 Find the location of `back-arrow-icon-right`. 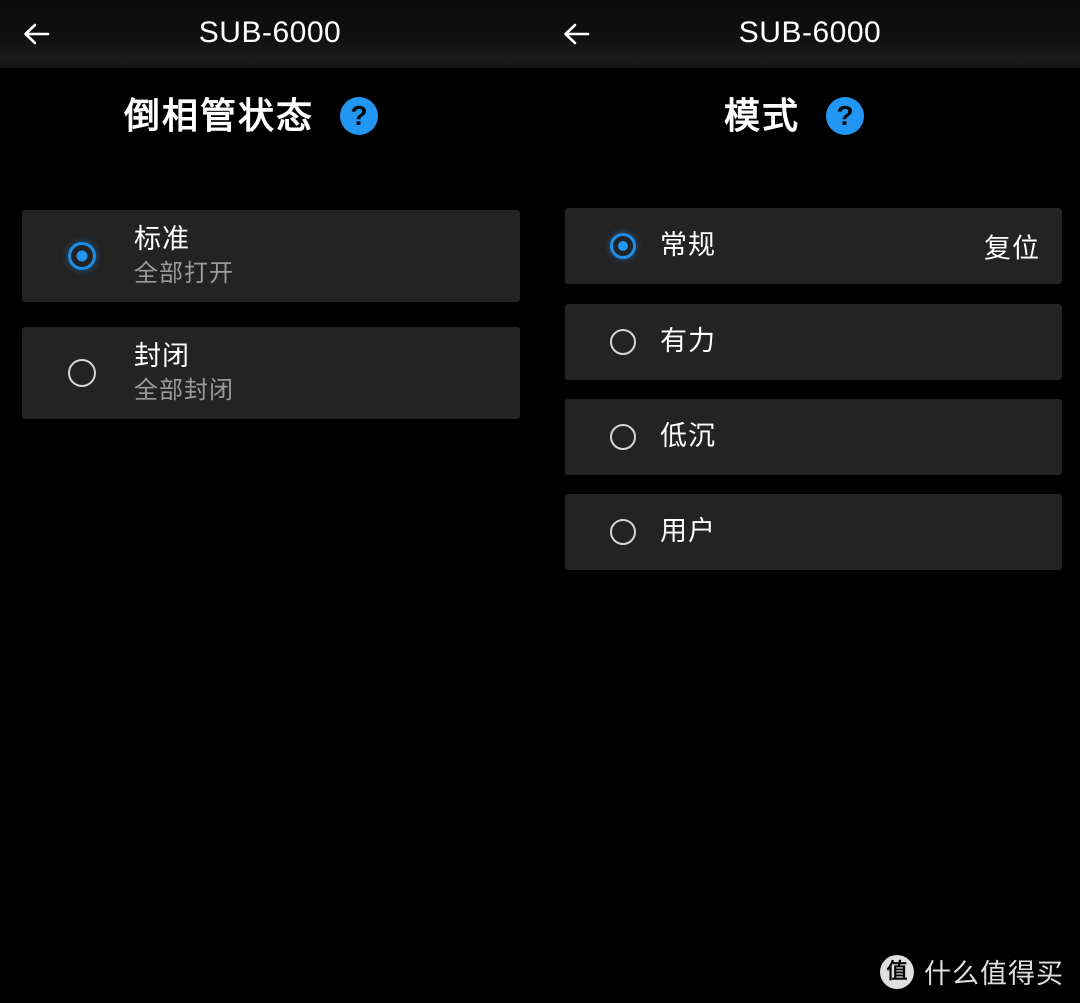

back-arrow-icon-right is located at coordinates (580, 34).